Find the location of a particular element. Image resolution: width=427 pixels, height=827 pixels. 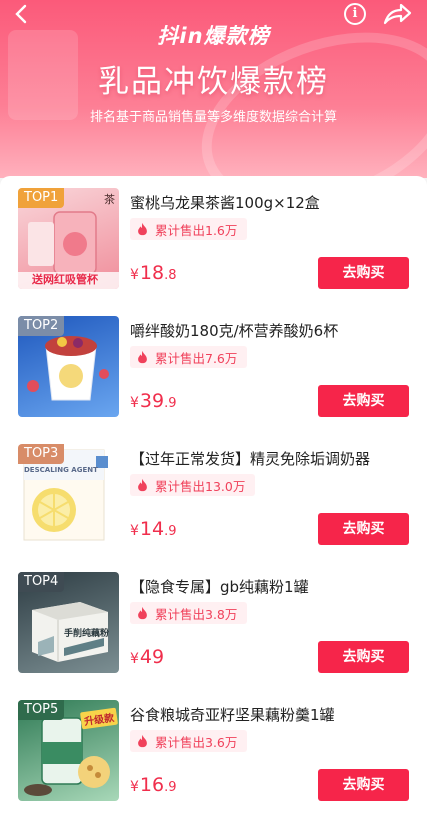

thumb-promo-text: 送网红吸管杯 is located at coordinates (65, 279).